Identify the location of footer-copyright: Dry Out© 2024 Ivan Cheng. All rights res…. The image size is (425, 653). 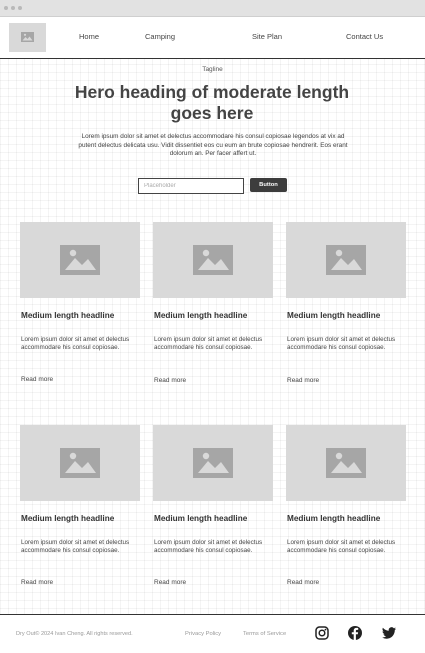
(74, 634).